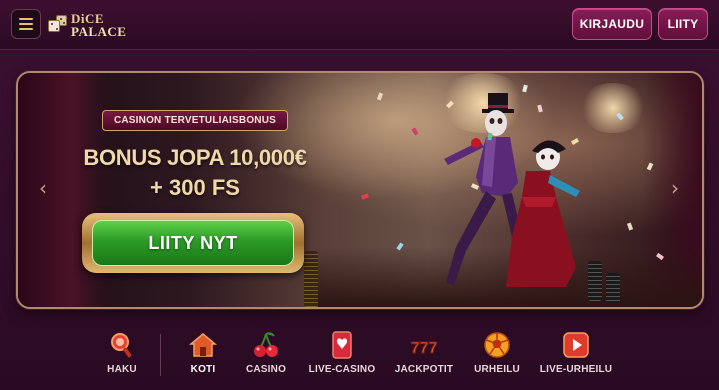 The width and height of the screenshot is (719, 390). Describe the element at coordinates (424, 369) in the screenshot. I see `nav-label: JACKPOTIT` at that location.